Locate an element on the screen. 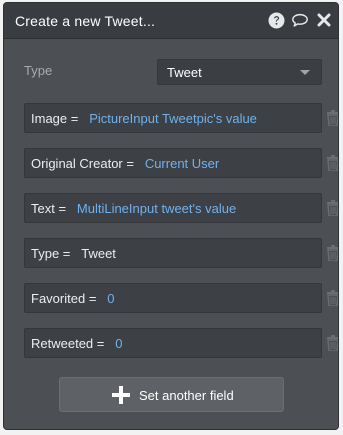 This screenshot has width=343, height=435. field-expression-retweeted: Retweeted = 0 is located at coordinates (173, 343).